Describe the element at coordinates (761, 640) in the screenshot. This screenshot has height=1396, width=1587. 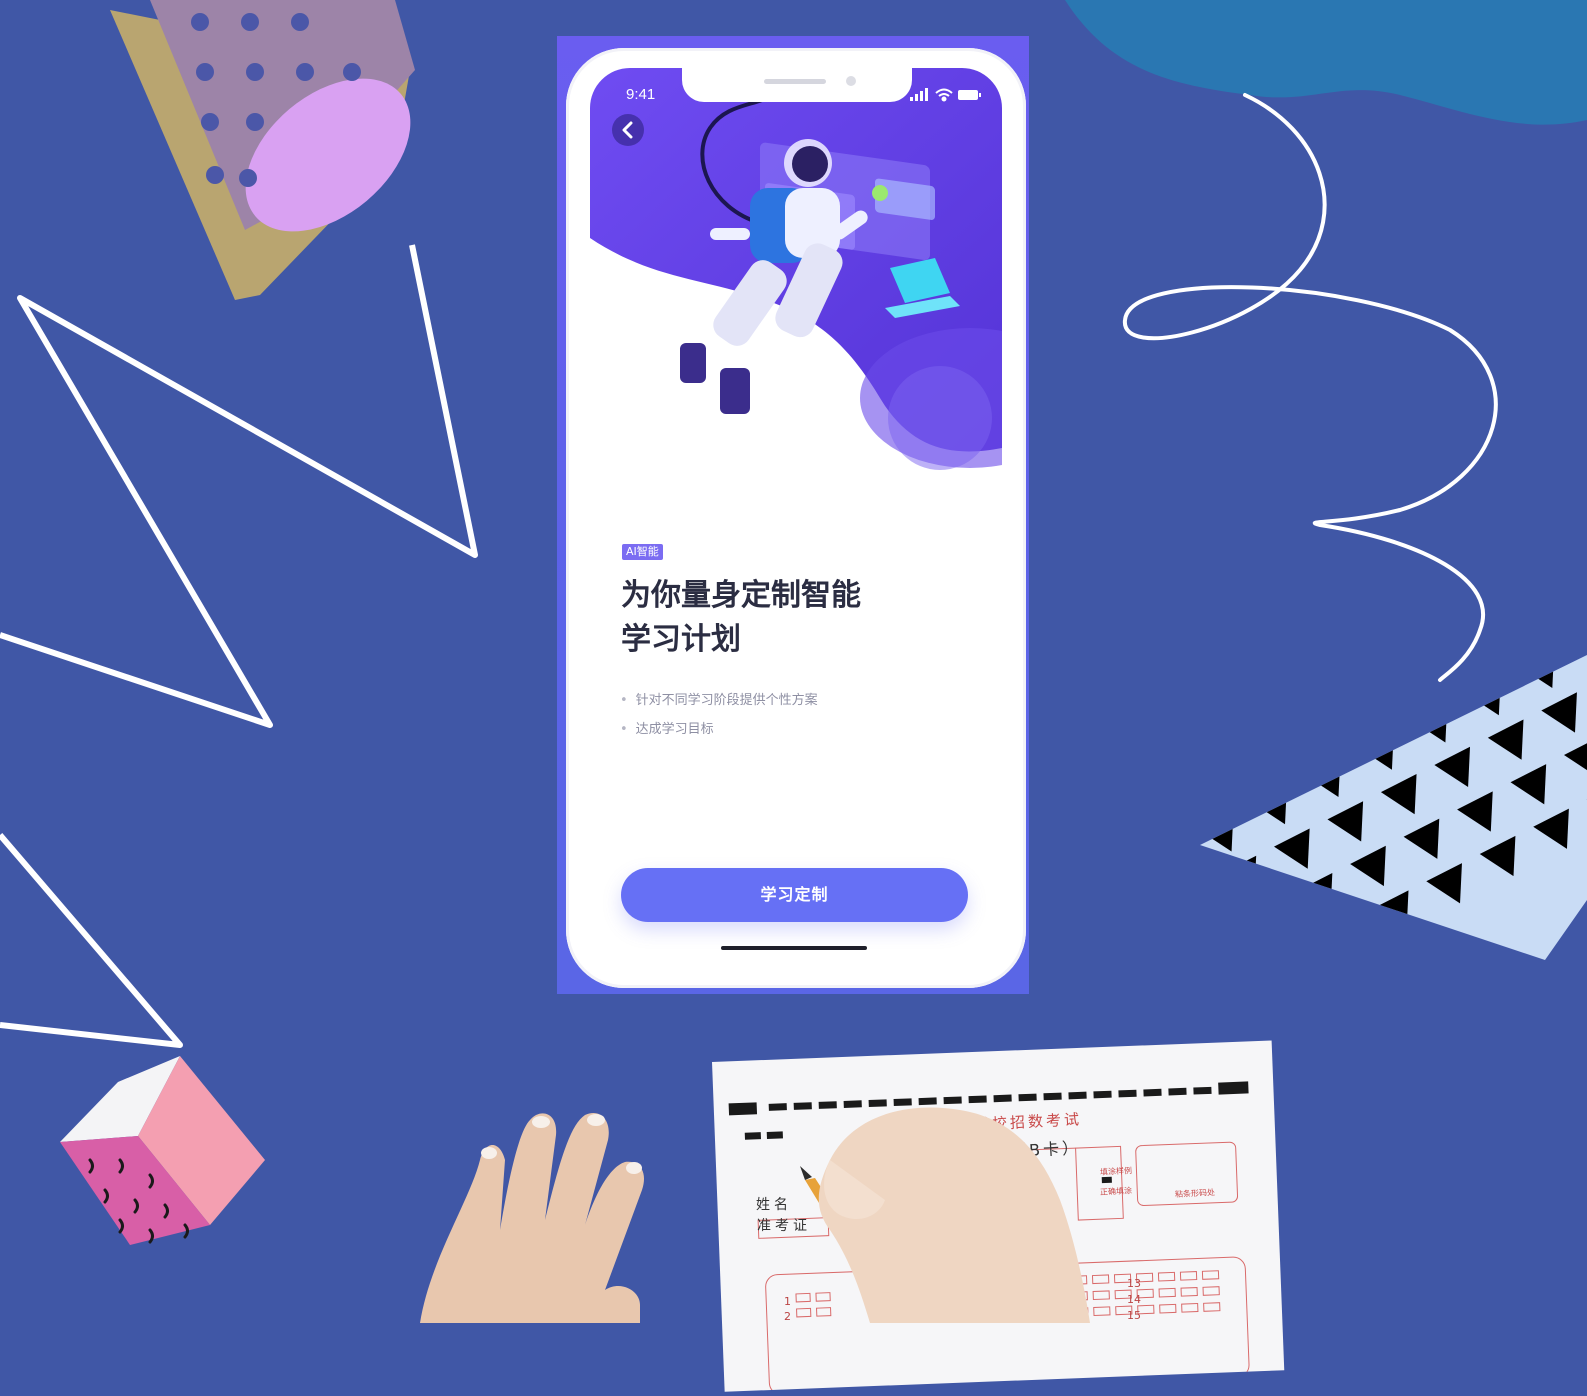
I see `title-line-2: 学习计划` at that location.